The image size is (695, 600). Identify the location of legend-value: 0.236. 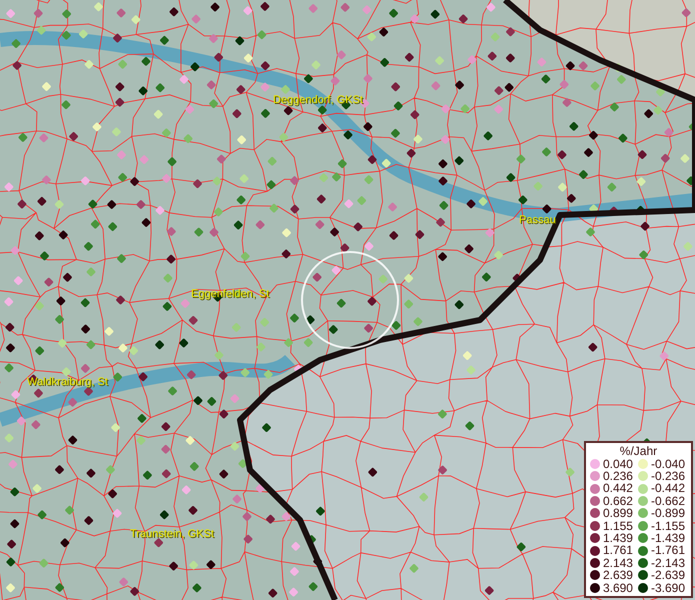
(617, 476).